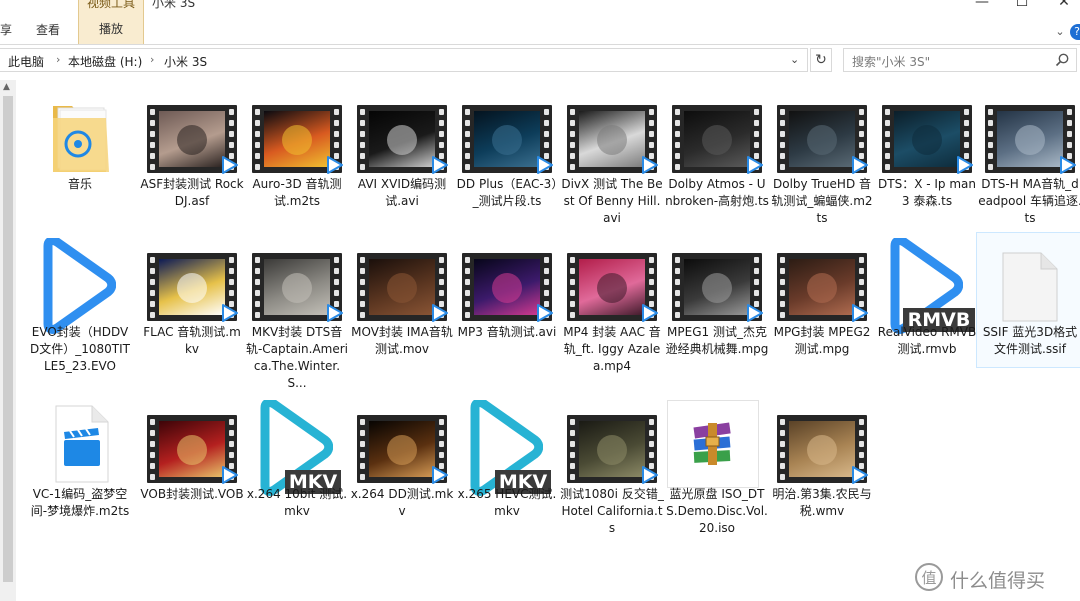 This screenshot has height=601, width=1080. I want to click on close-button: ✕, so click(1062, 6).